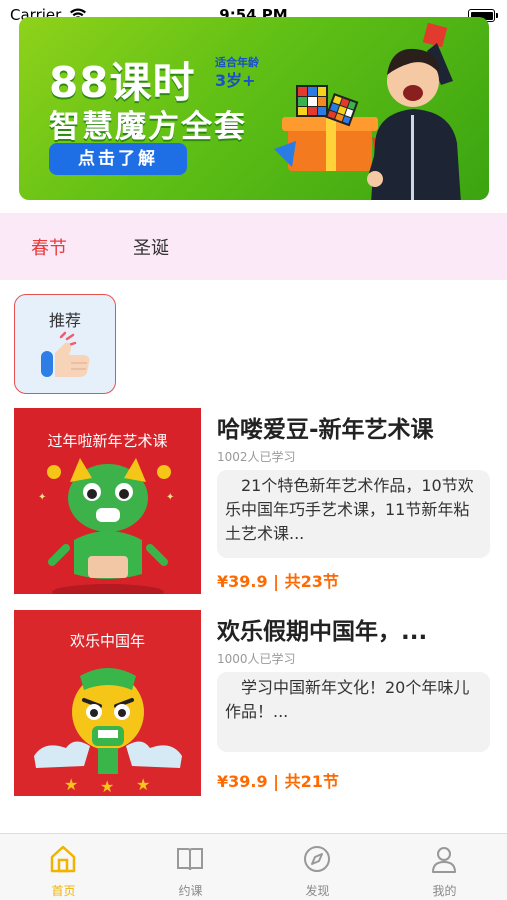  Describe the element at coordinates (151, 247) in the screenshot. I see `category-tab-christmas: 圣诞` at that location.